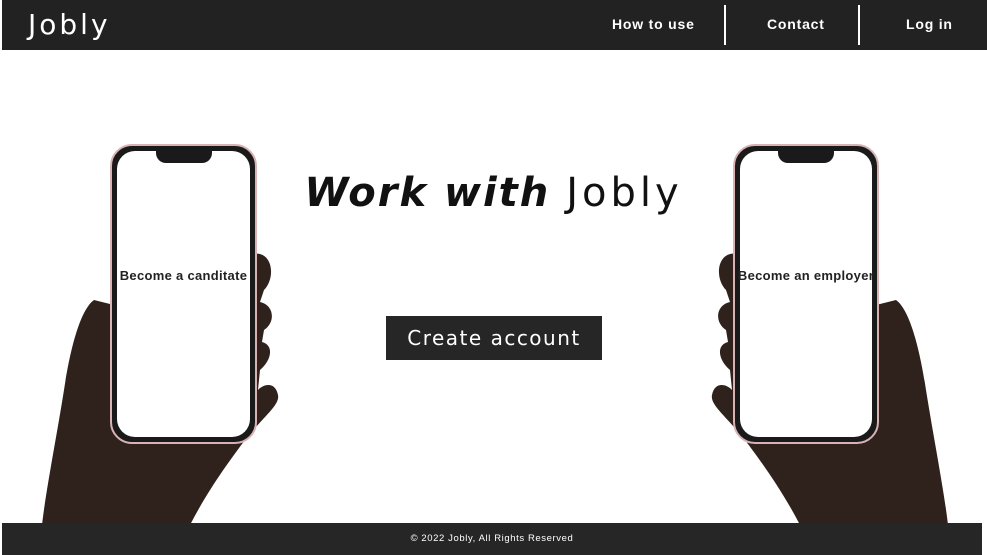 The image size is (987, 555). I want to click on nav-how-to-use-link: How to use, so click(653, 24).